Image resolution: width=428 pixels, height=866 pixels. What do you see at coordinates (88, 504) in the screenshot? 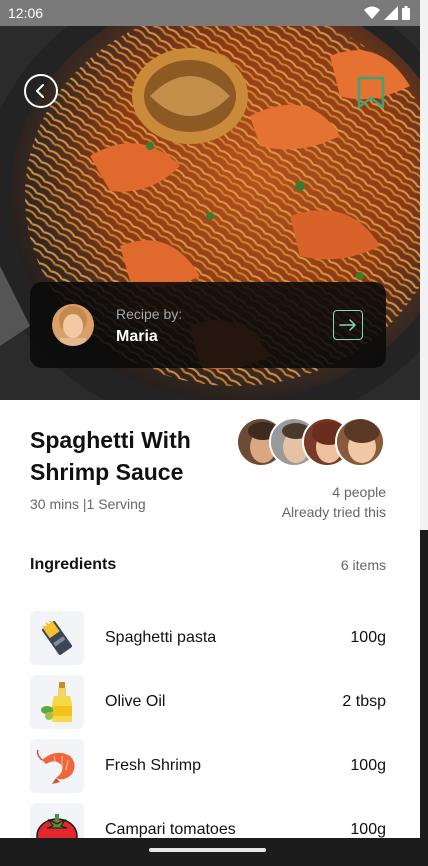
I see `recipe-meta: 30 mins |1 Serving` at bounding box center [88, 504].